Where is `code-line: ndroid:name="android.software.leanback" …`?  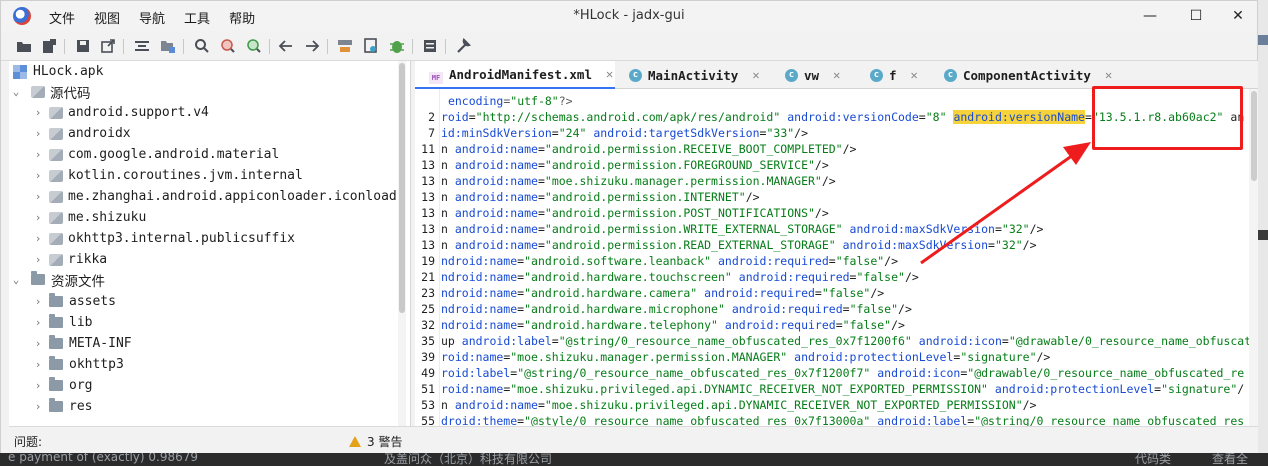
code-line: ndroid:name="android.software.leanback" … is located at coordinates (670, 261).